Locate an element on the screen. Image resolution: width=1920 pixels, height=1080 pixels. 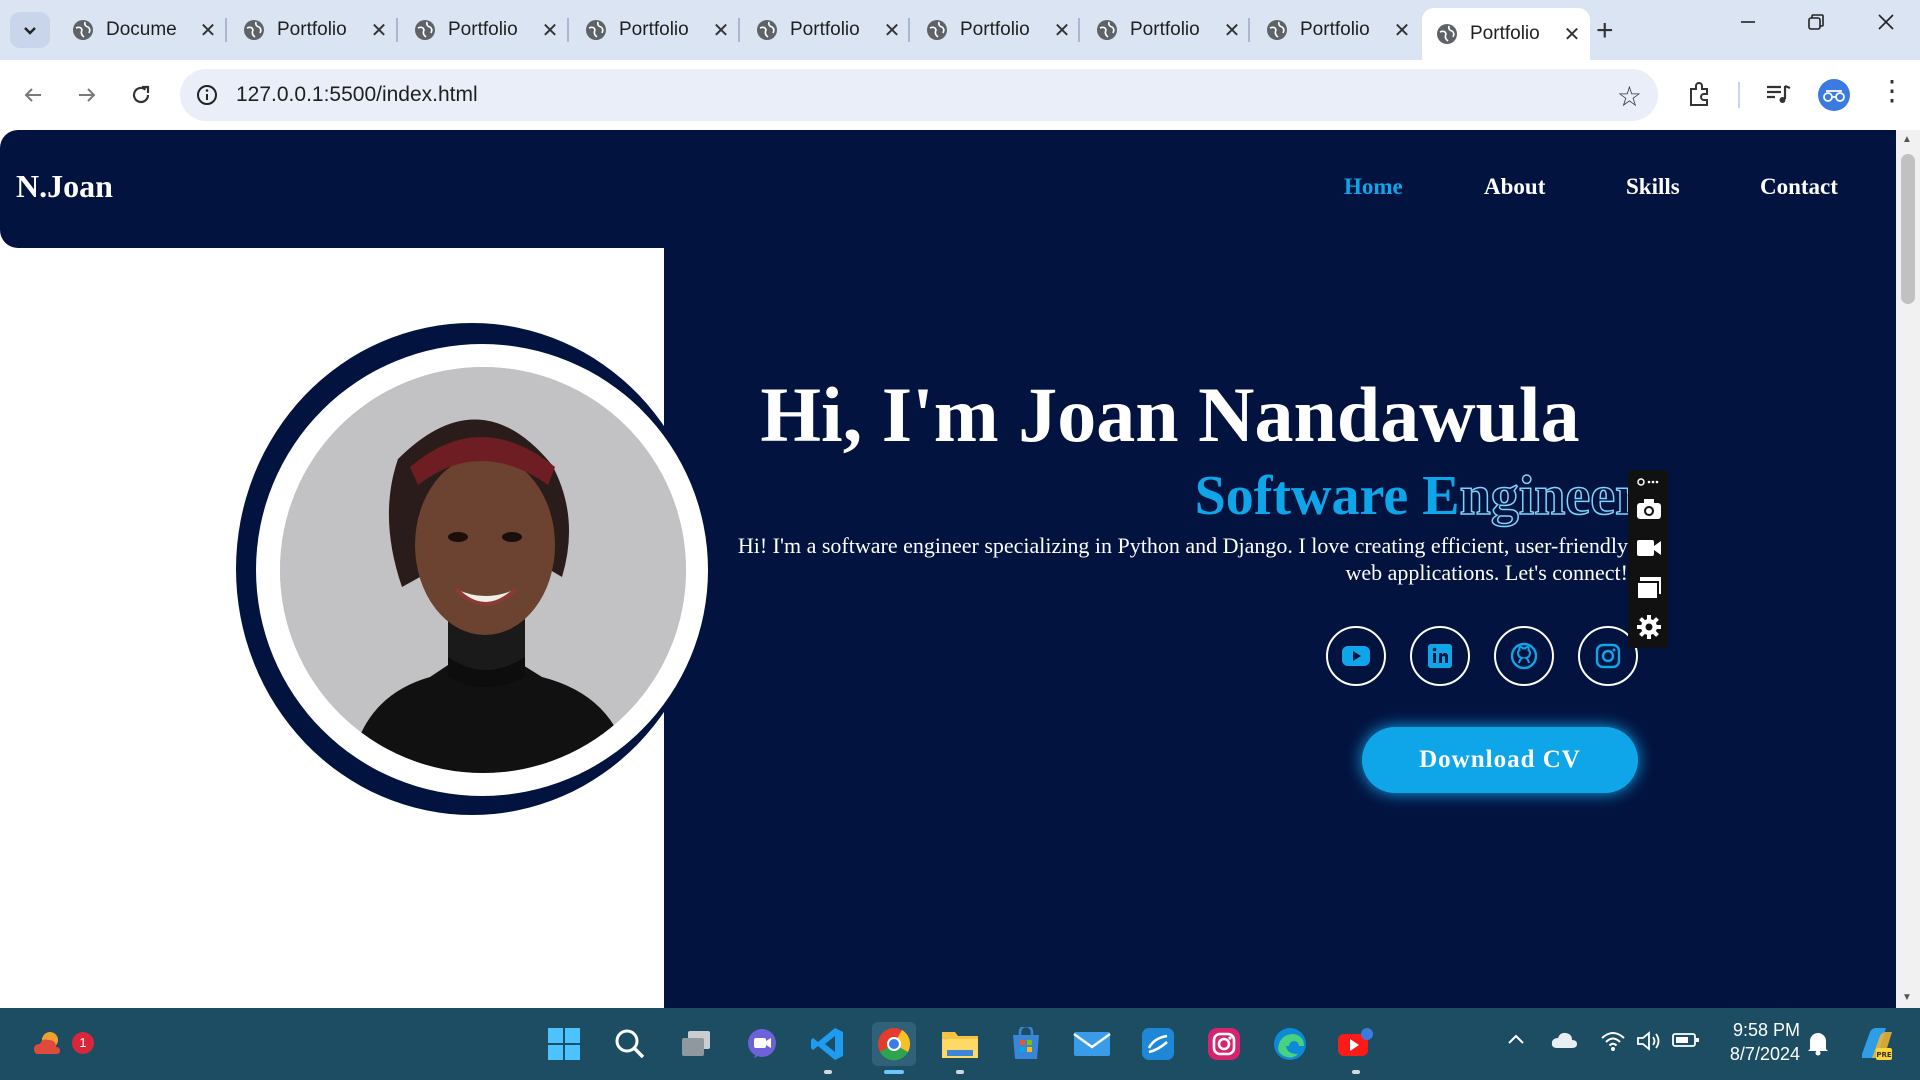
screen-capture-toolbar is located at coordinates (1648, 559).